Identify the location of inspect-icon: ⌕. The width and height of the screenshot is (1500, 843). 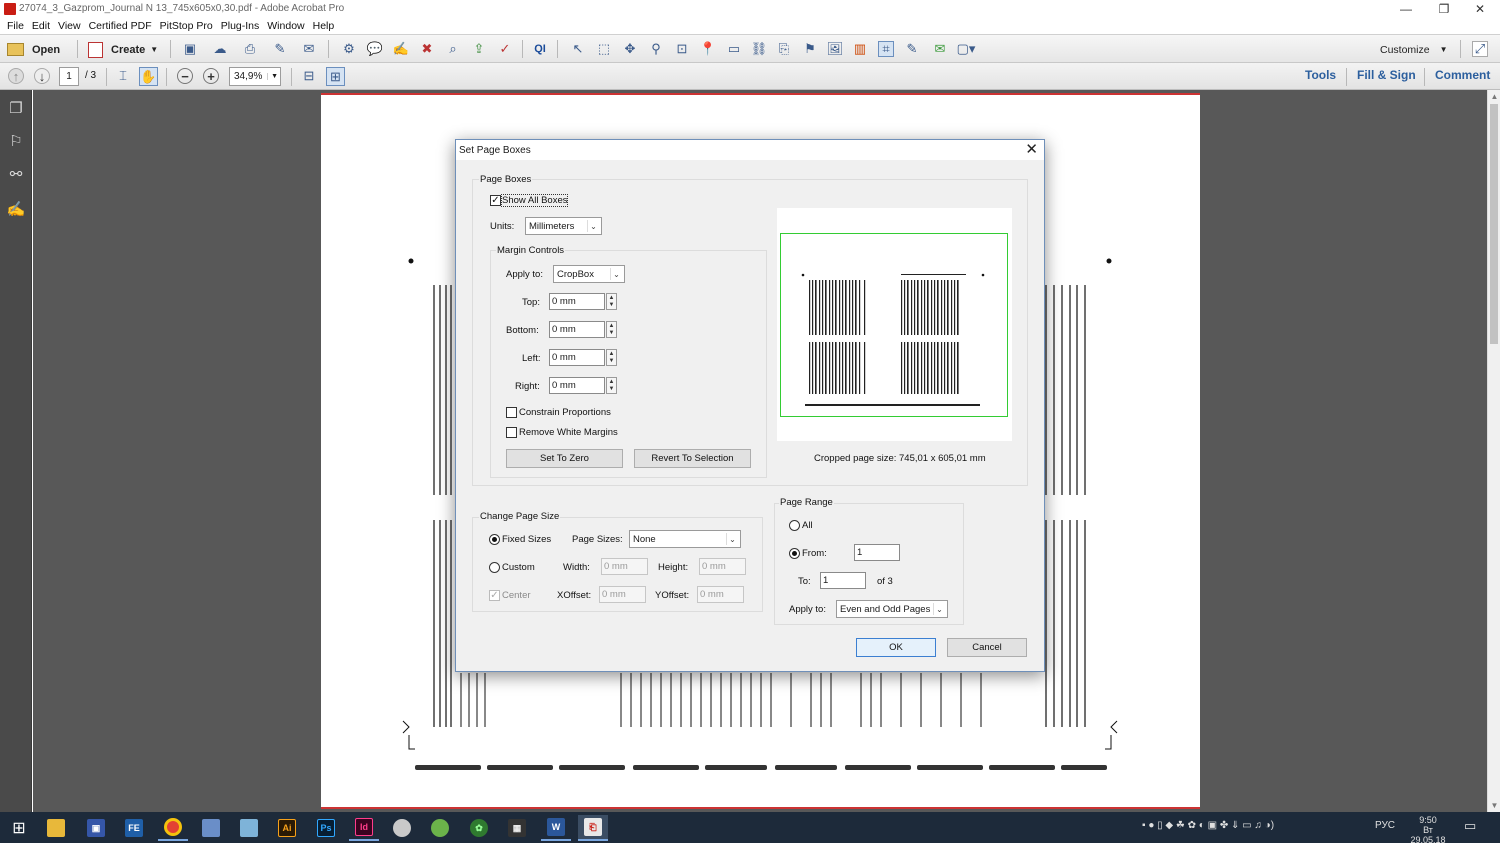
(453, 49).